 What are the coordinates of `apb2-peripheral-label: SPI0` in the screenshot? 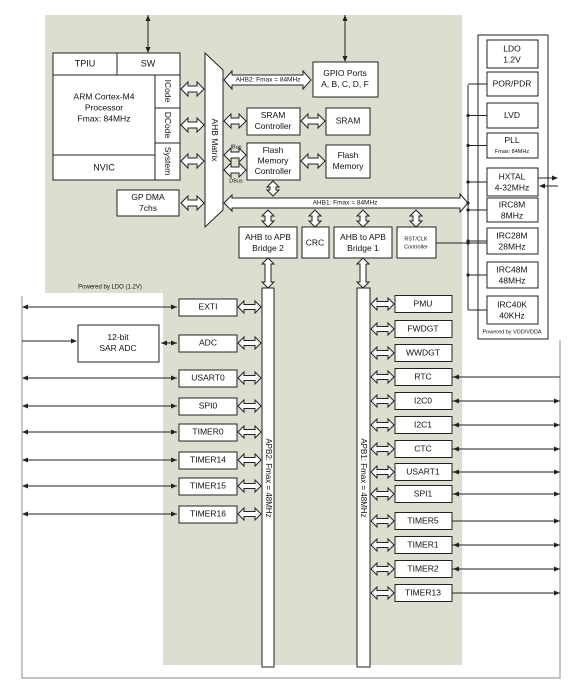 It's located at (208, 405).